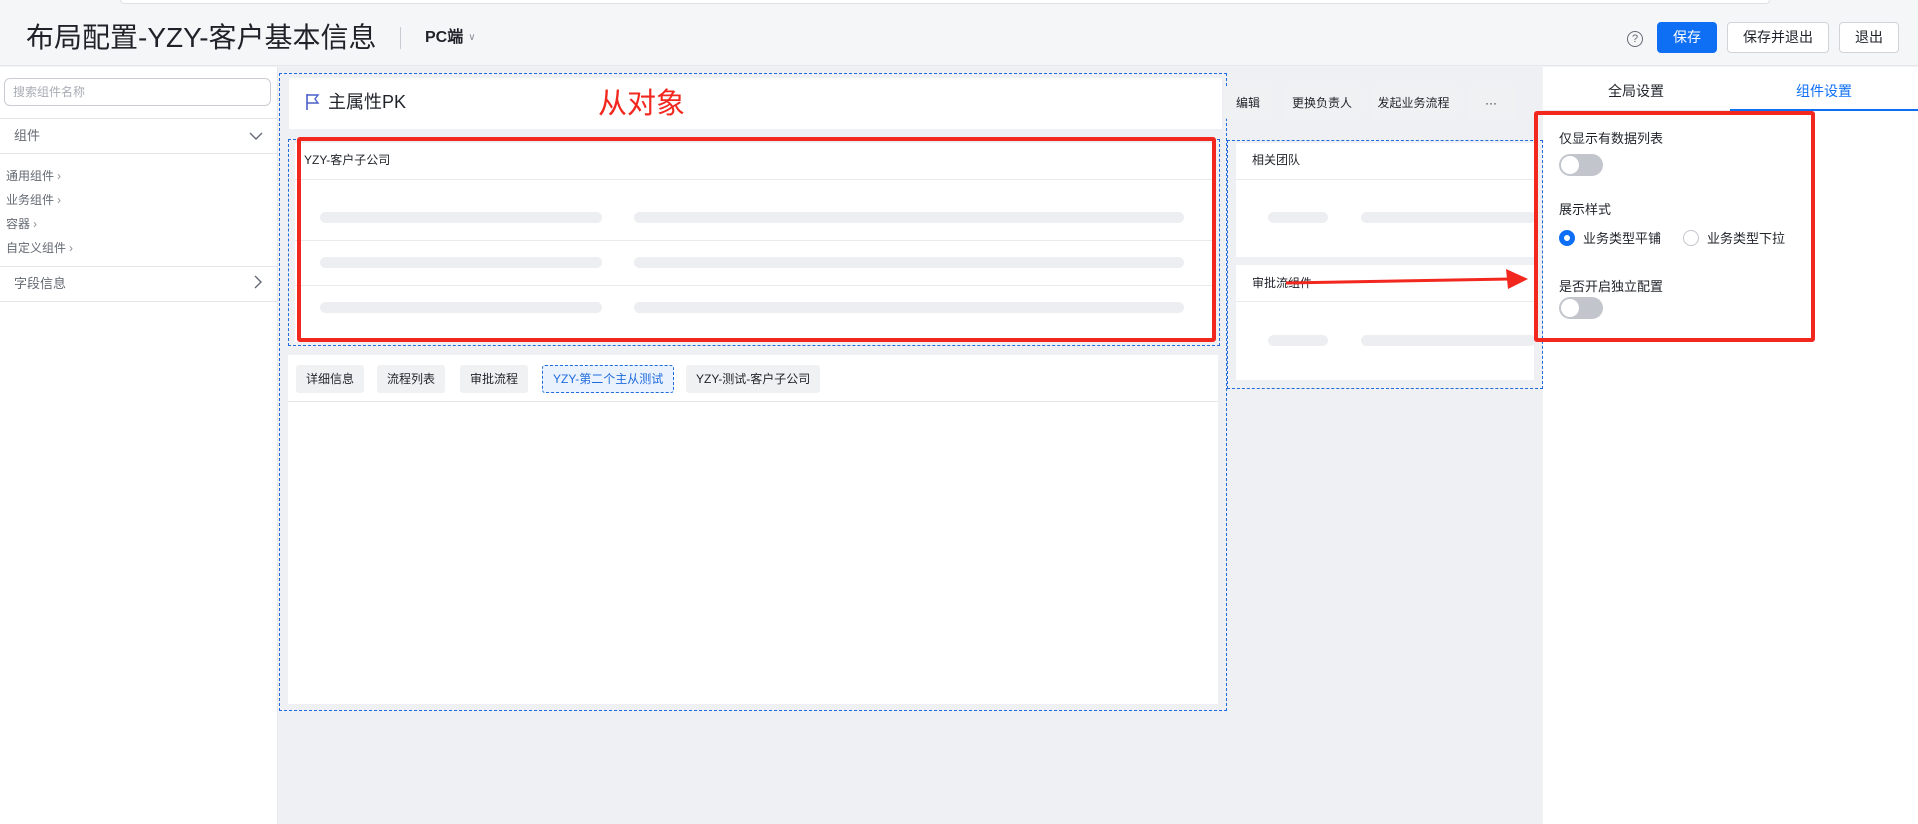 The image size is (1918, 824). I want to click on title-divider, so click(400, 38).